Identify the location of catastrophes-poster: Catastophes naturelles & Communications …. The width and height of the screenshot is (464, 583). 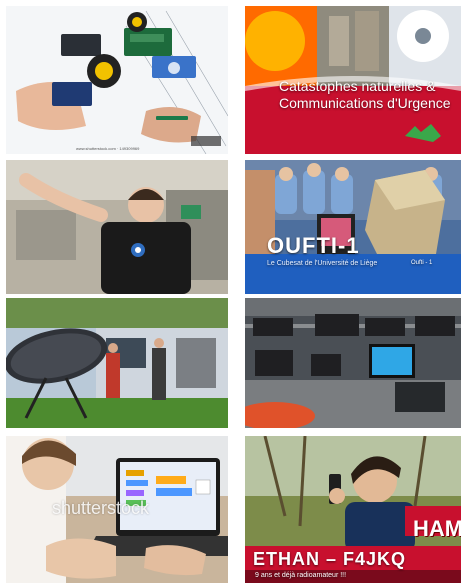
(353, 80).